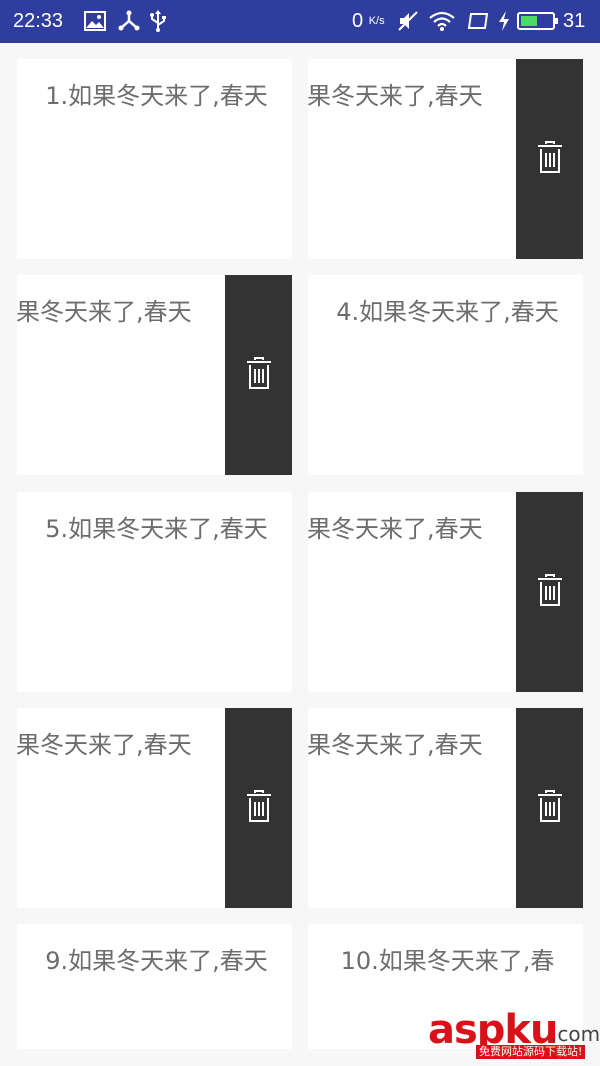 The image size is (600, 1066). Describe the element at coordinates (154, 375) in the screenshot. I see `grid-card-3: 果冬天来了,春天` at that location.